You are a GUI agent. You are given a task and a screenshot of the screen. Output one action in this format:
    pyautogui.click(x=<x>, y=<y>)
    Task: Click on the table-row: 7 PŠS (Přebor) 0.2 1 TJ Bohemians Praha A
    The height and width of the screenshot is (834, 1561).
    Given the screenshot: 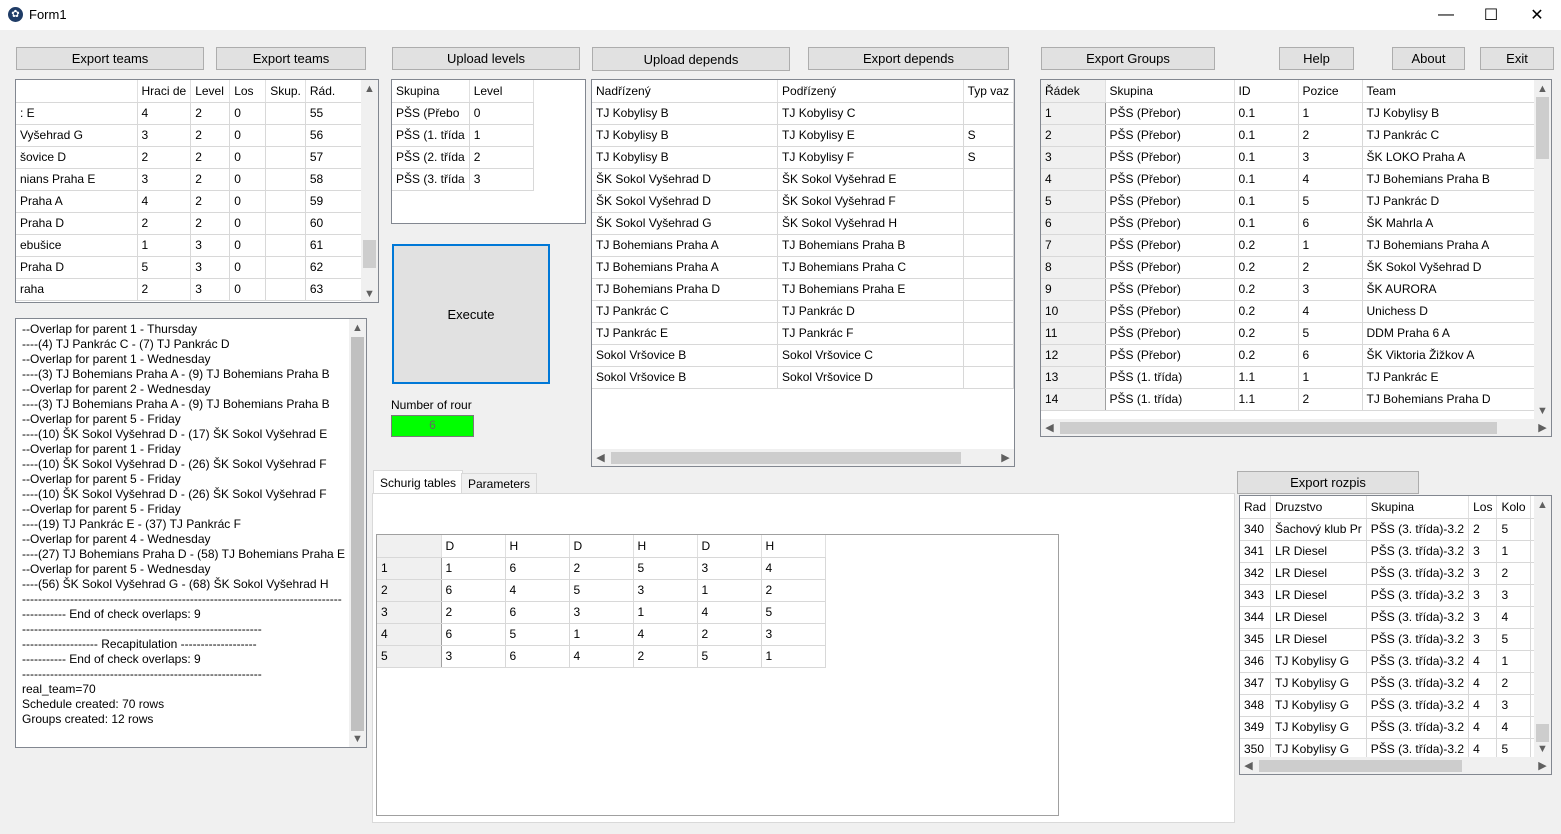 What is the action you would take?
    pyautogui.click(x=1289, y=245)
    